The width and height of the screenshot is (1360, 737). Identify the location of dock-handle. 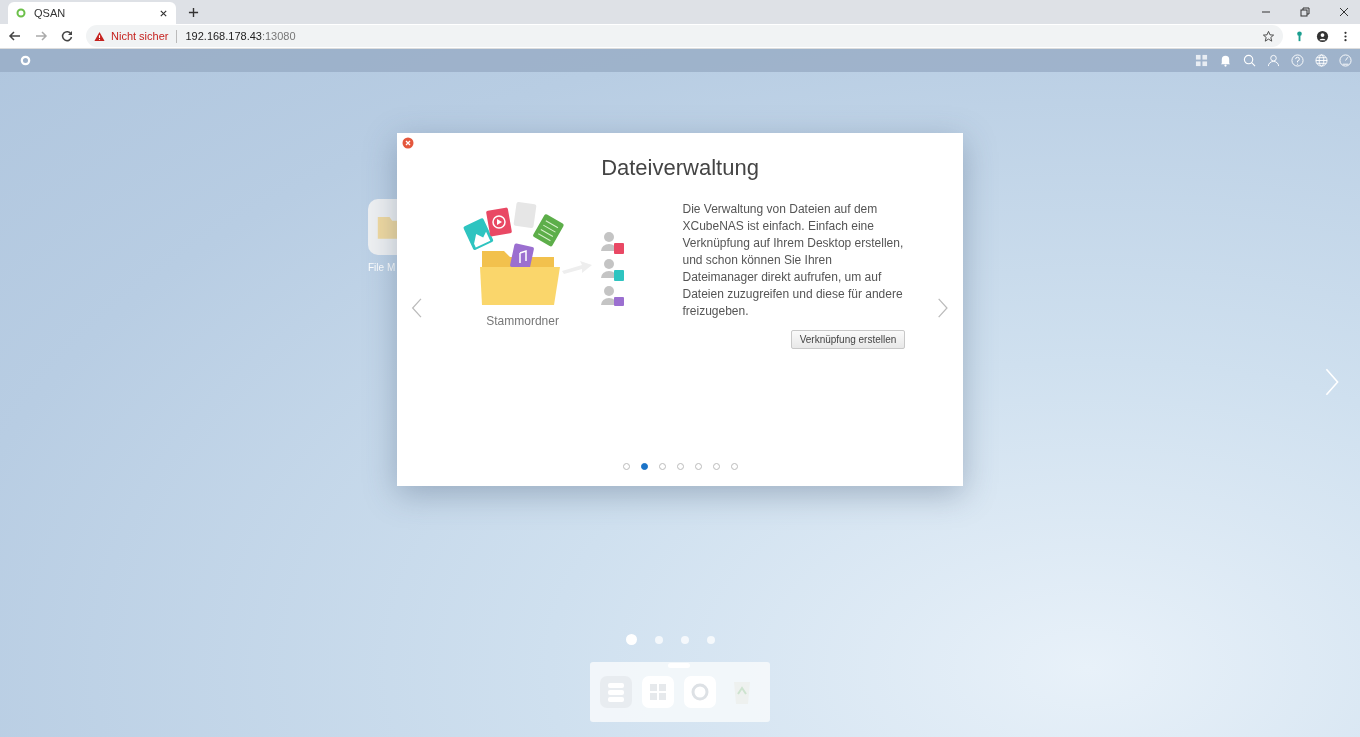
(679, 665).